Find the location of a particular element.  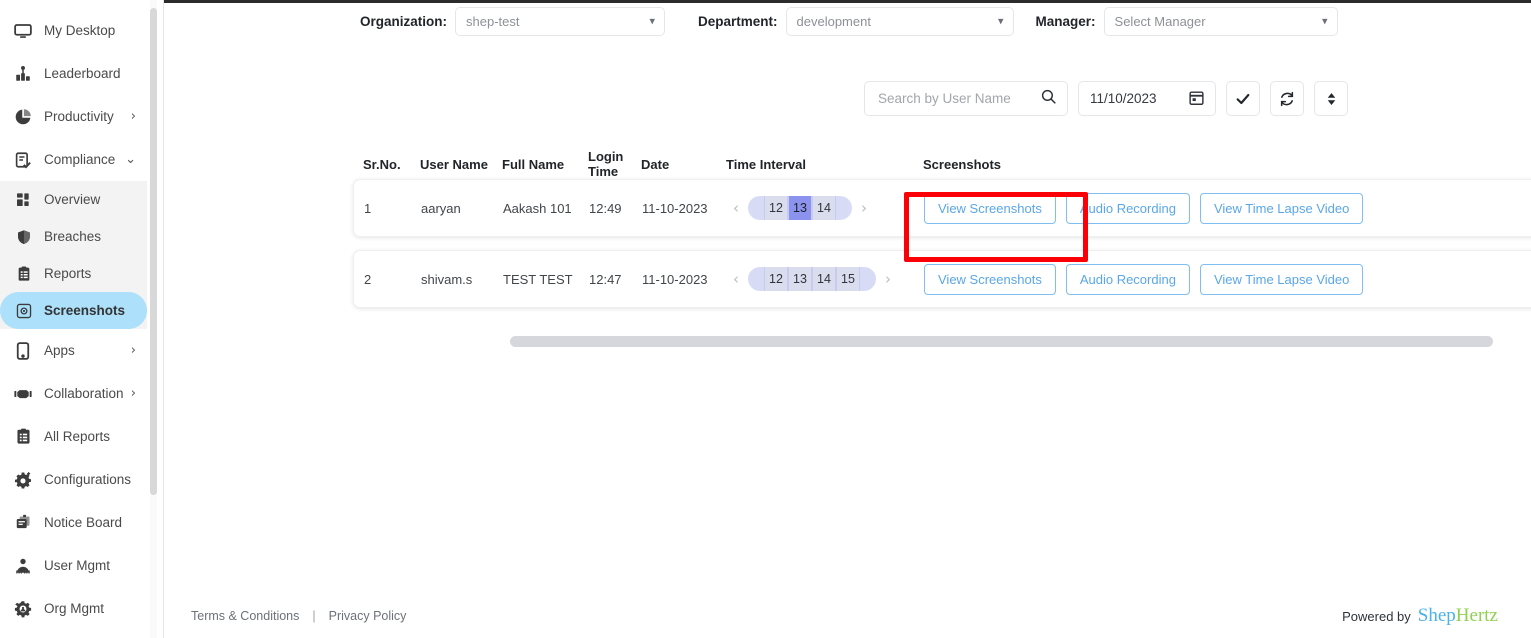

organization-label: Organization: is located at coordinates (403, 21).